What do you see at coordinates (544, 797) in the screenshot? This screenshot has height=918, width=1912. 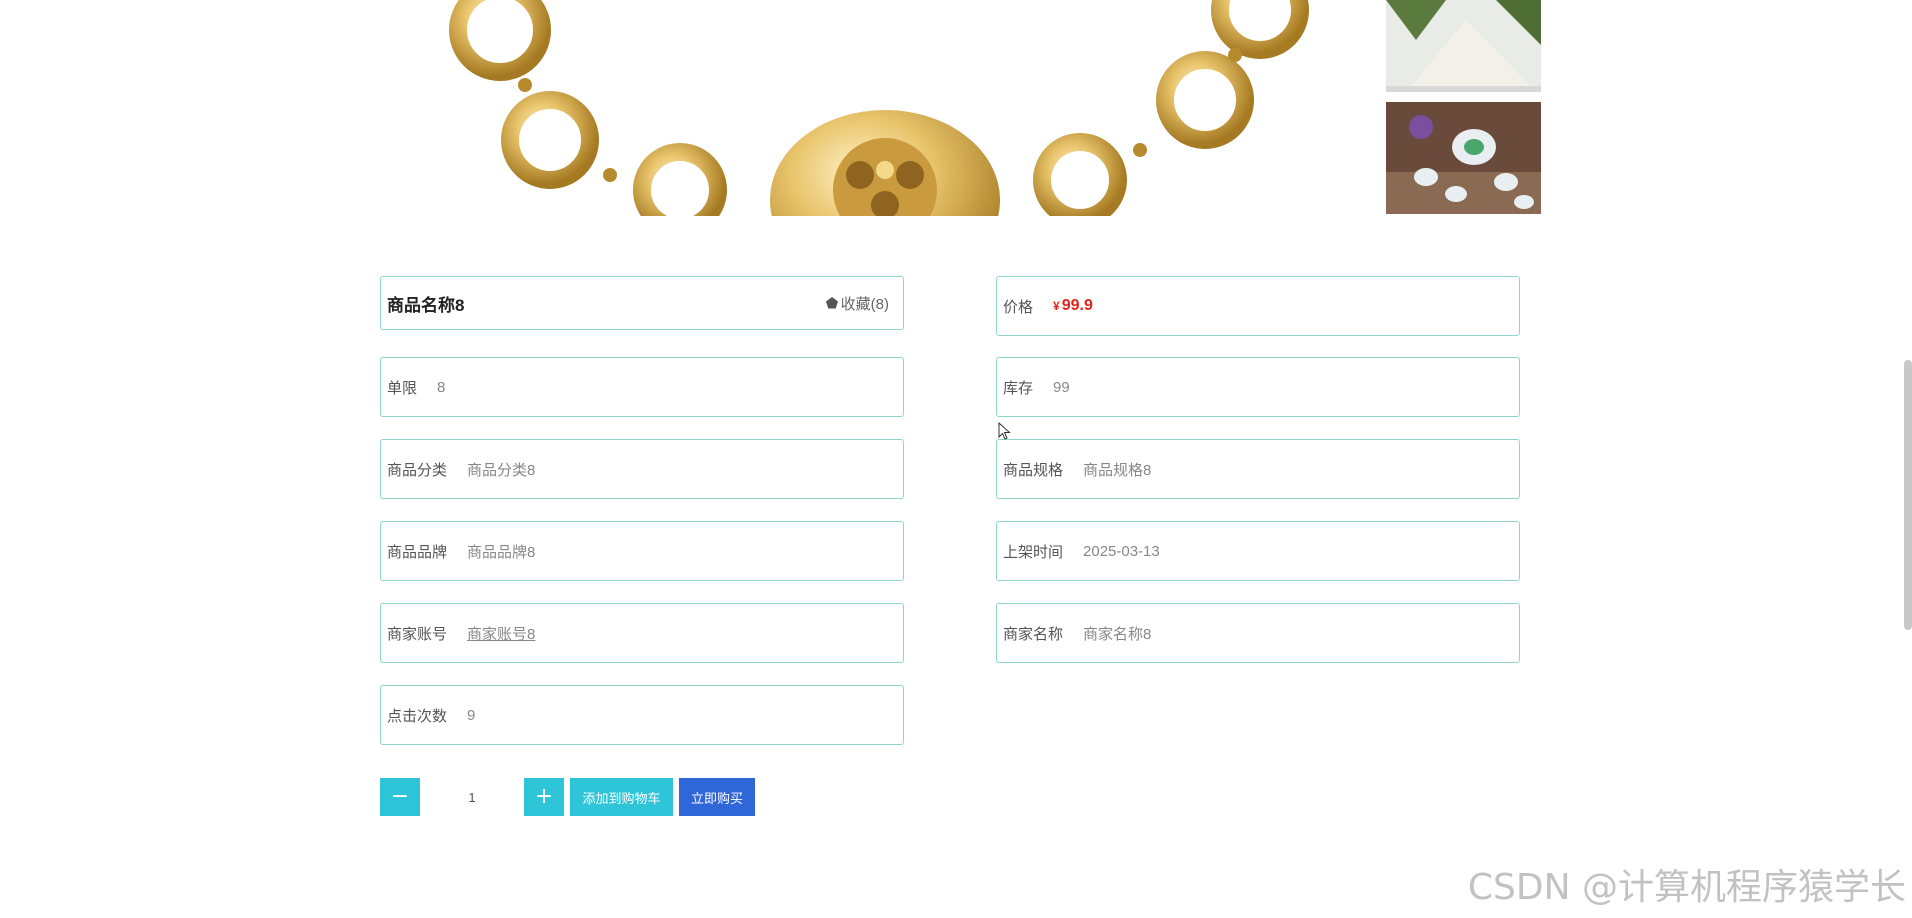 I see `quantity-increase-button: +` at bounding box center [544, 797].